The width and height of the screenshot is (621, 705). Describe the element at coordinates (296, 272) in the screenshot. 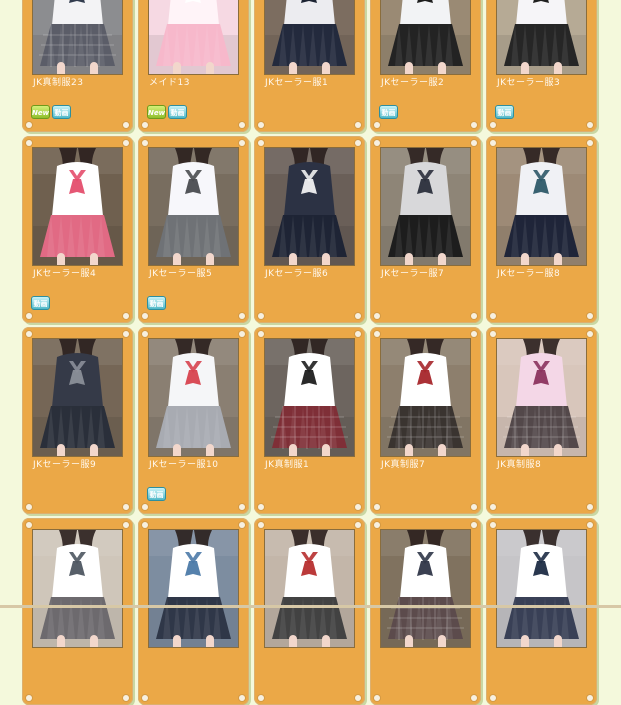

I see `item-title: JKセーラー服6` at that location.